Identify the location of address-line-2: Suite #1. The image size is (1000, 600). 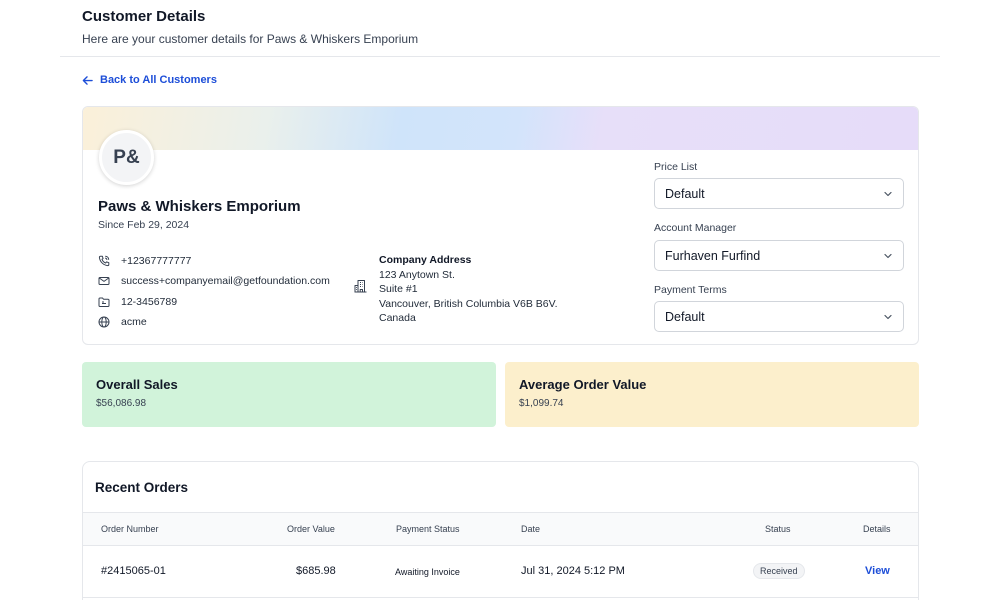
(398, 289).